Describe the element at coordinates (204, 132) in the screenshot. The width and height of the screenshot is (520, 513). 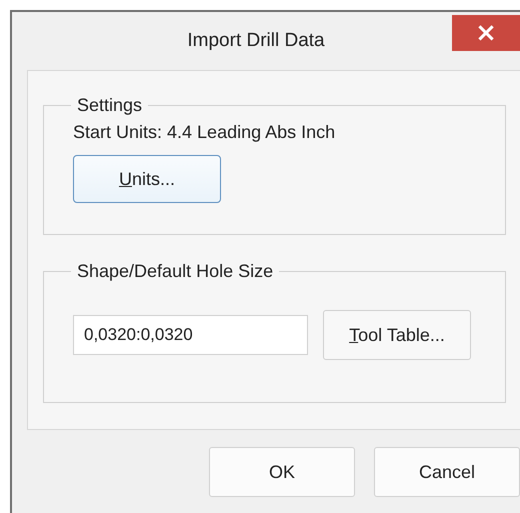
I see `start-units-text: Start Units: 4.4 Leading Abs Inch` at that location.